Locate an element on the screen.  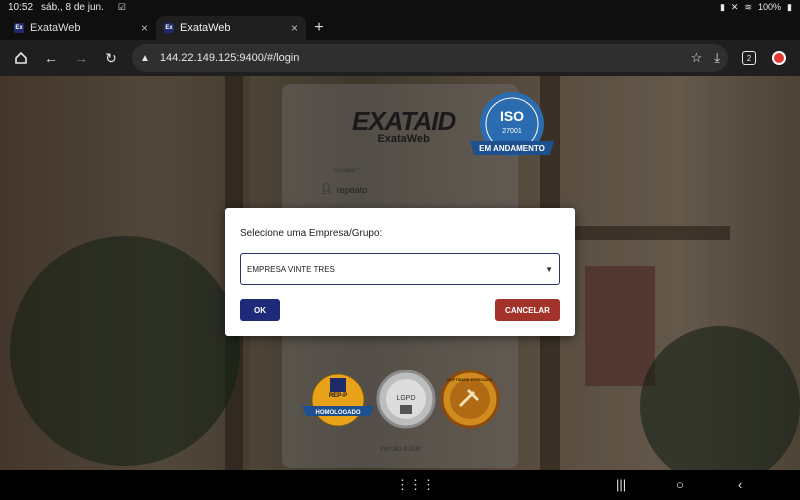
profile-icon is located at coordinates (779, 58).